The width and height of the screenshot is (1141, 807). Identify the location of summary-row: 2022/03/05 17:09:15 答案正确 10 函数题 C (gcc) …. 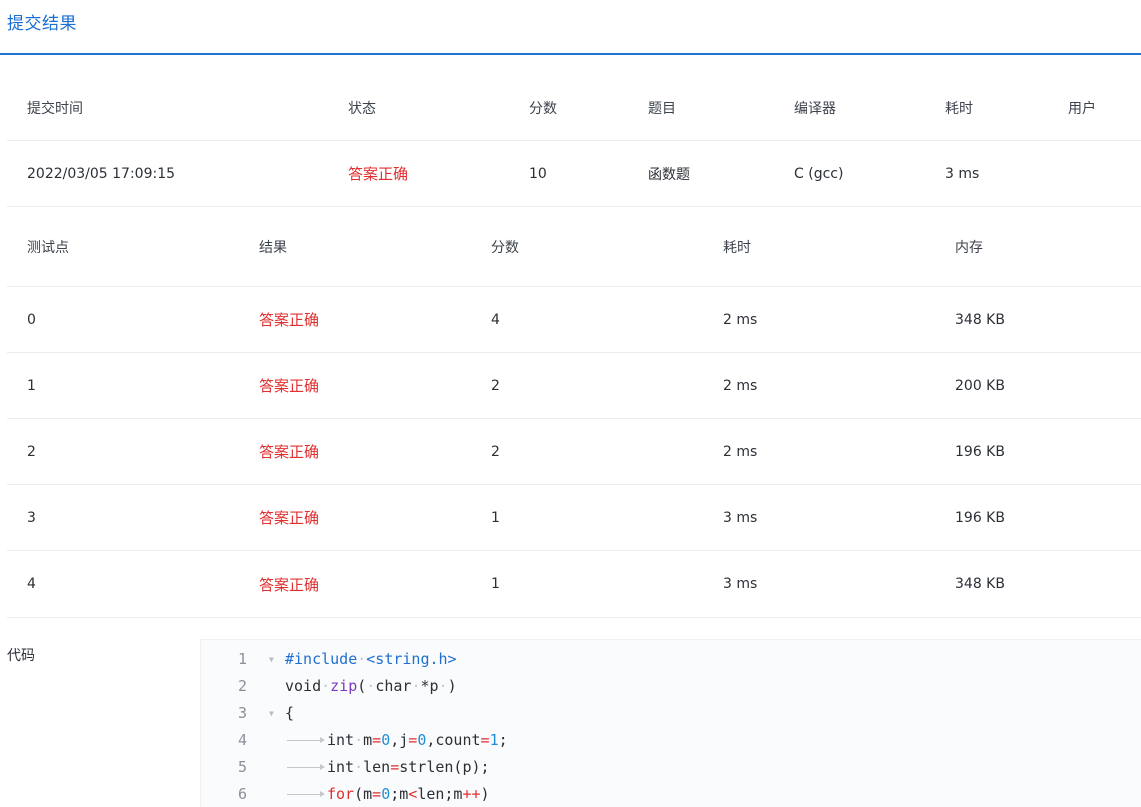
(574, 174).